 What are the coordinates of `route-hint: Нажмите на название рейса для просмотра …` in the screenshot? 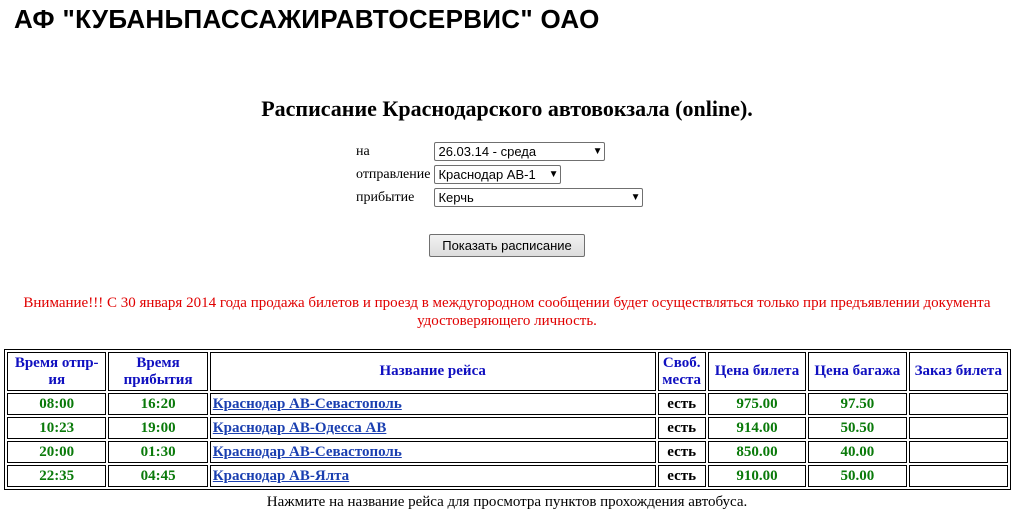 It's located at (507, 502).